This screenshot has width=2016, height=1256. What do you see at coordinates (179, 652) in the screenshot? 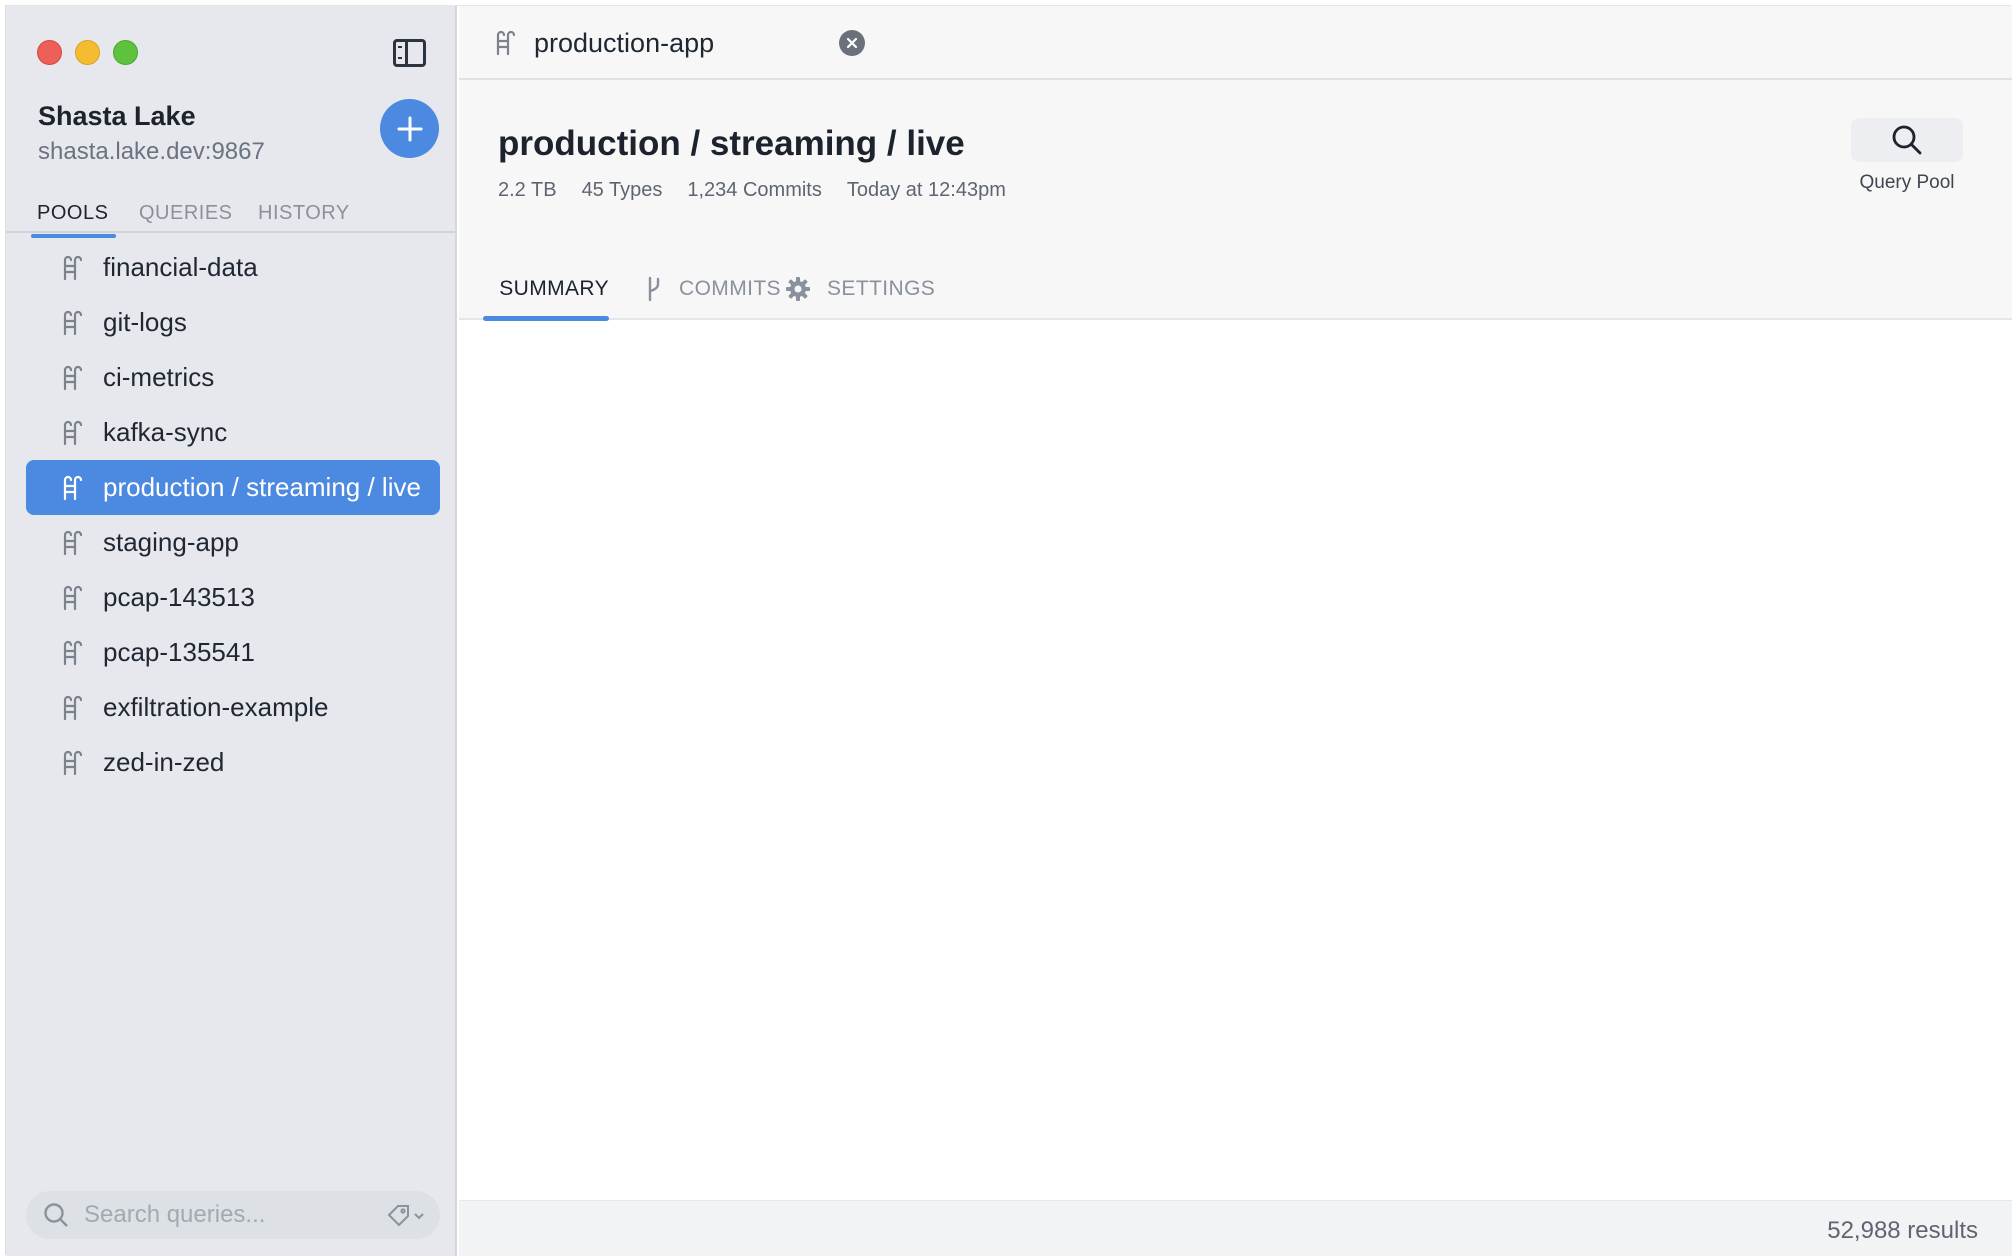
I see `pool-label: pcap-135541` at bounding box center [179, 652].